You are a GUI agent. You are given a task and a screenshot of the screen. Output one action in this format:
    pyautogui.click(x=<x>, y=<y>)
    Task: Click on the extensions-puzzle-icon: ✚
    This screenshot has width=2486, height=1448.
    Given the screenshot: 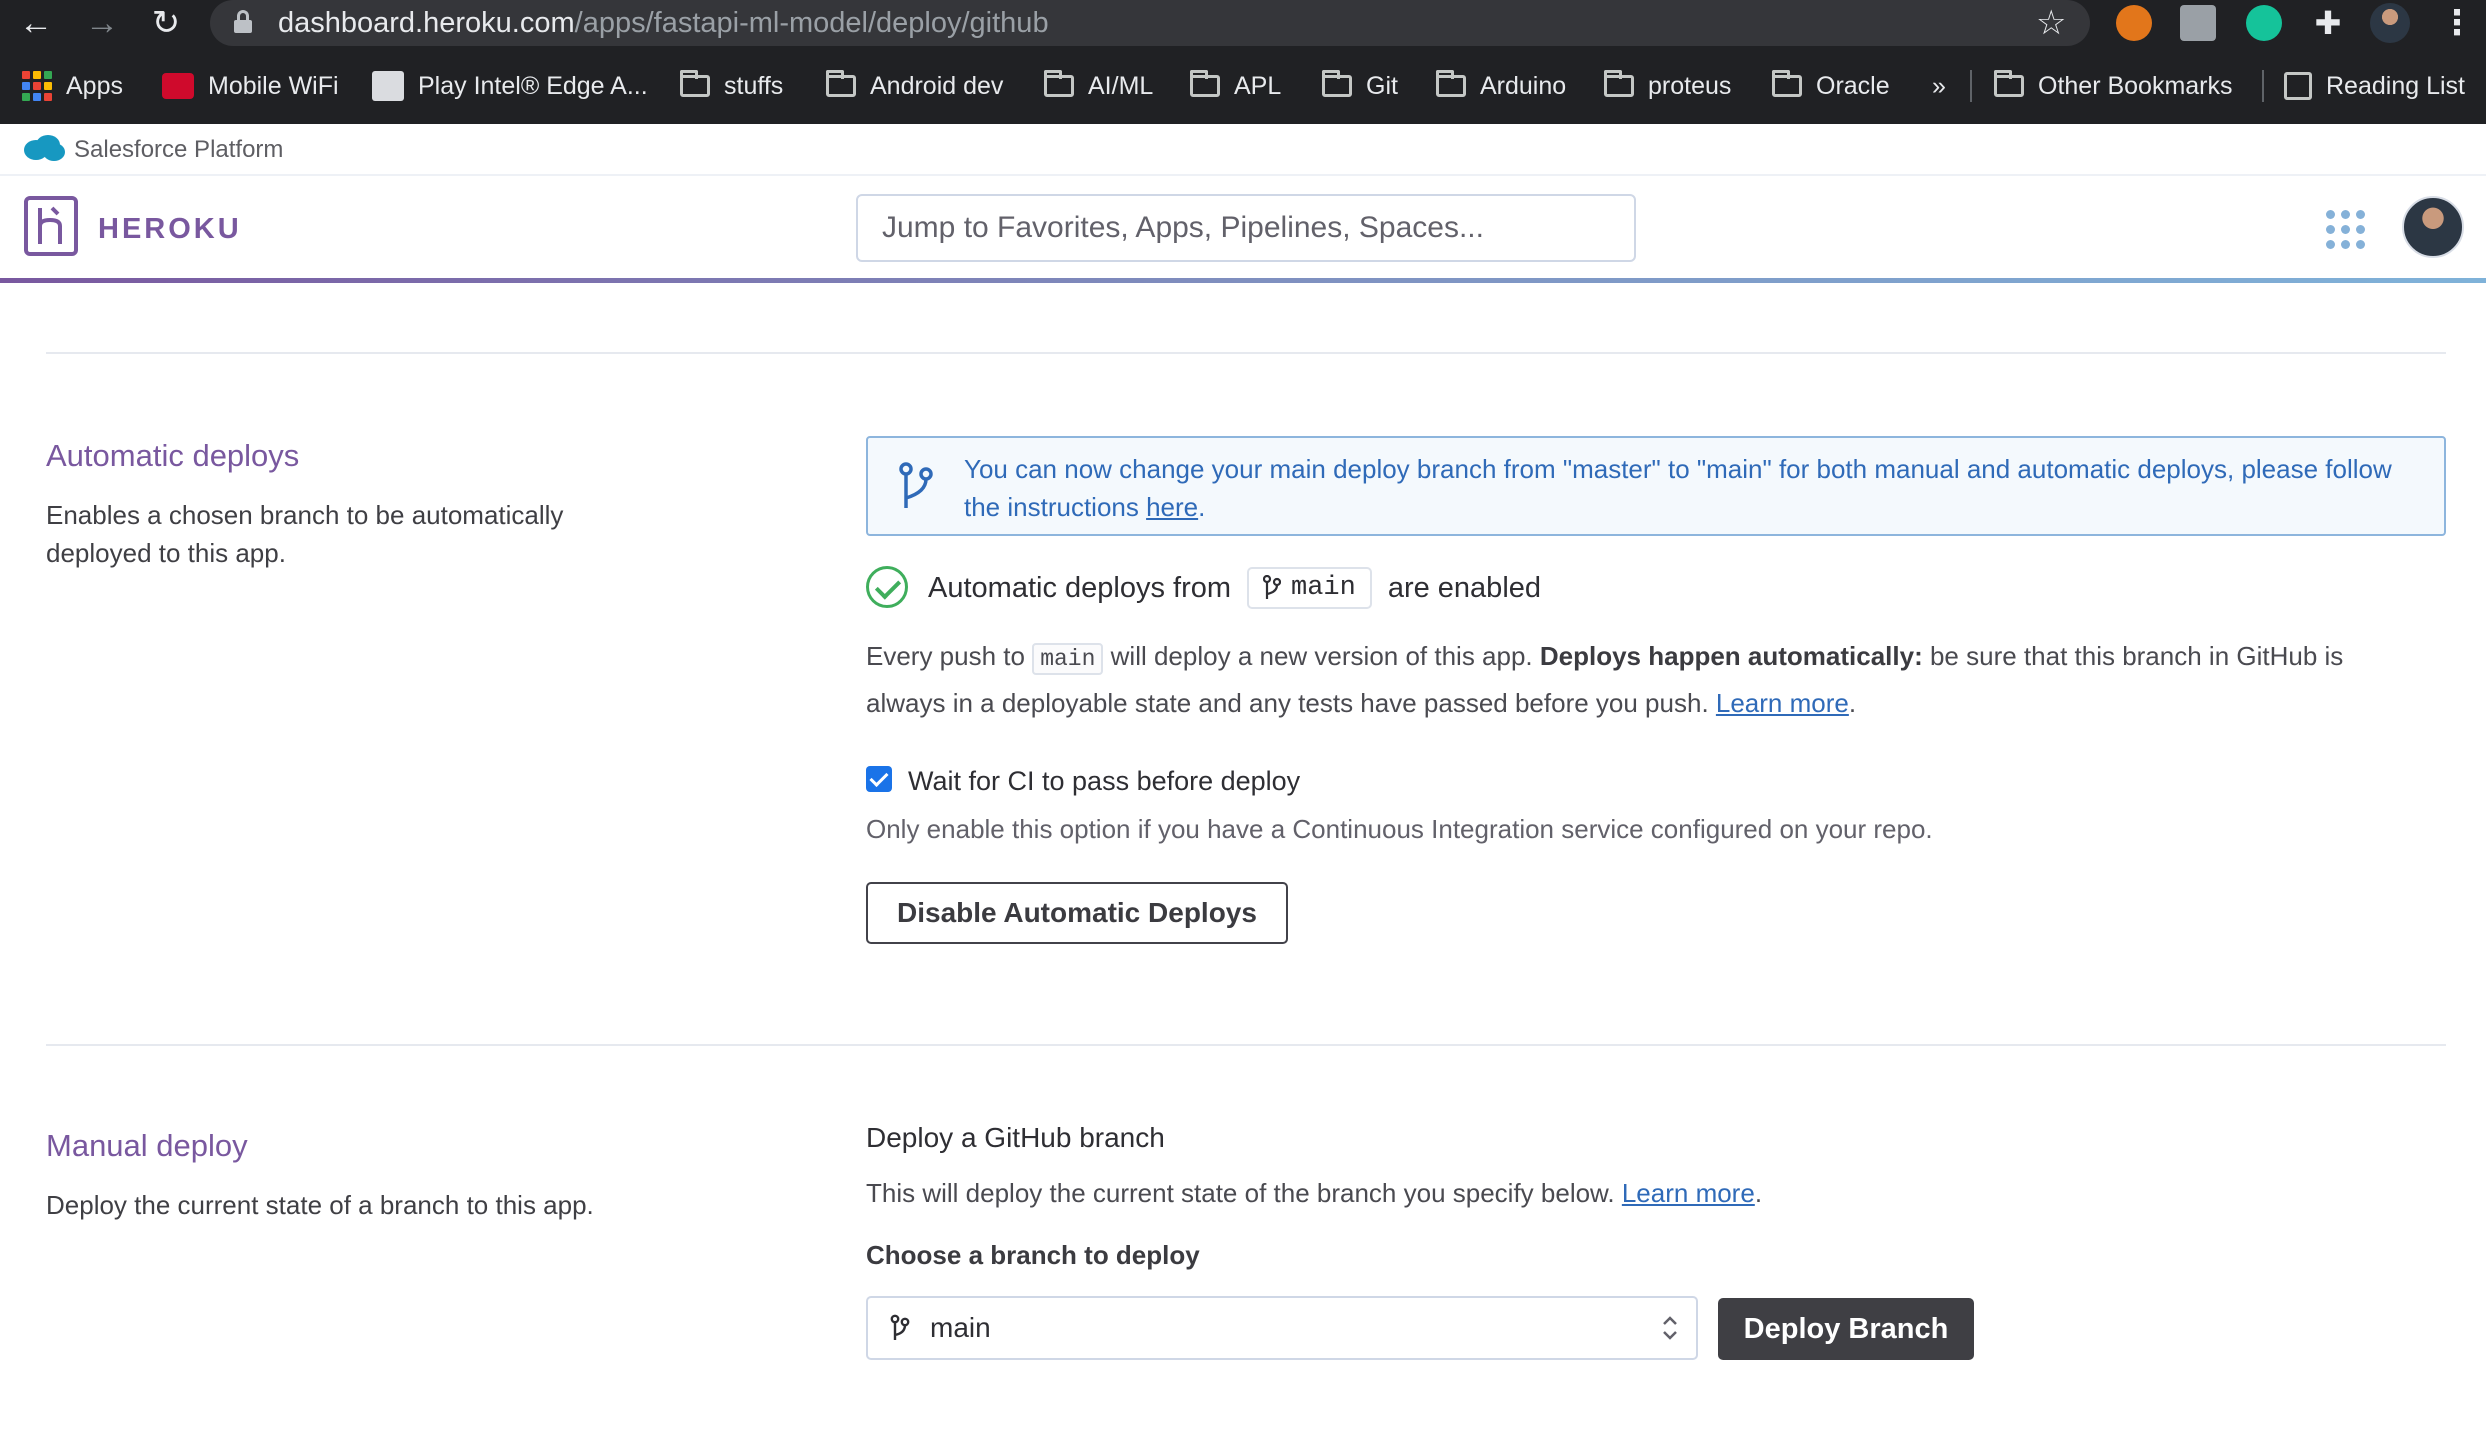 What is the action you would take?
    pyautogui.click(x=2328, y=23)
    